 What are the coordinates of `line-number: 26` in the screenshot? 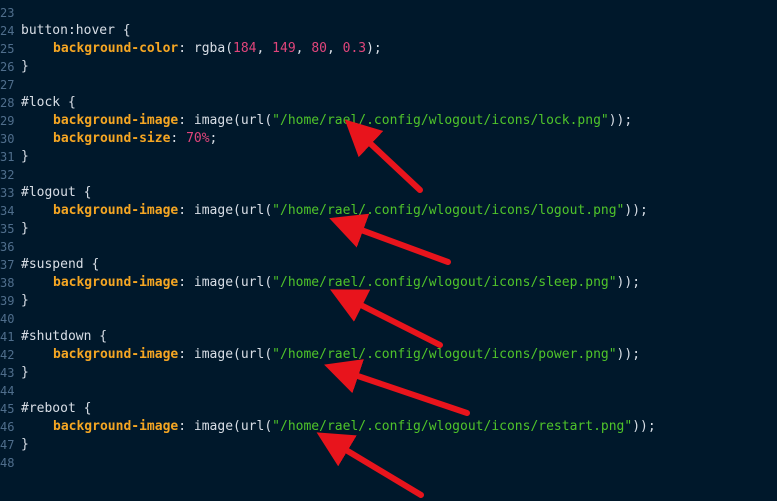 It's located at (7, 67).